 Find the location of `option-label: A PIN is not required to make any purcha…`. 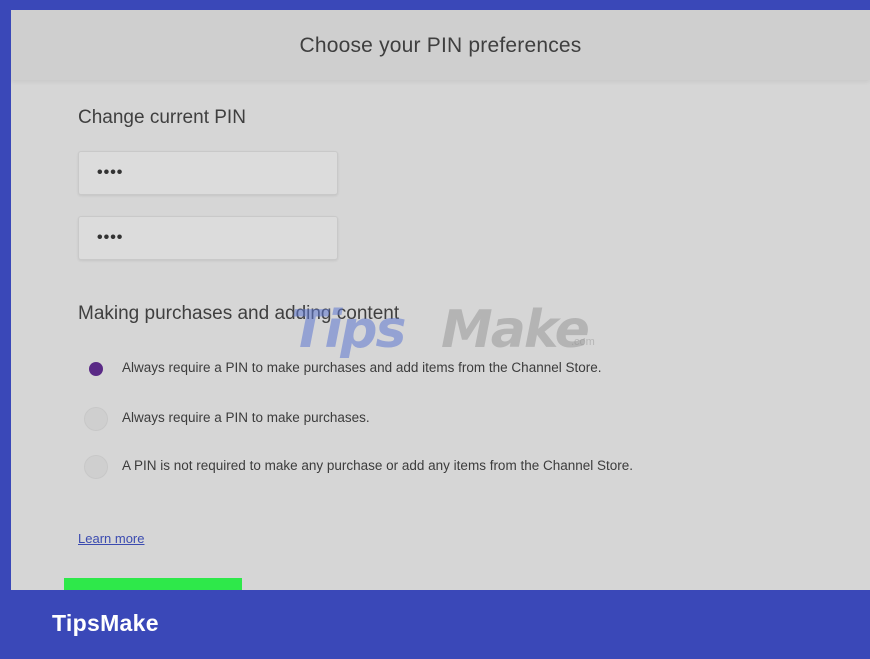

option-label: A PIN is not required to make any purcha… is located at coordinates (378, 465).